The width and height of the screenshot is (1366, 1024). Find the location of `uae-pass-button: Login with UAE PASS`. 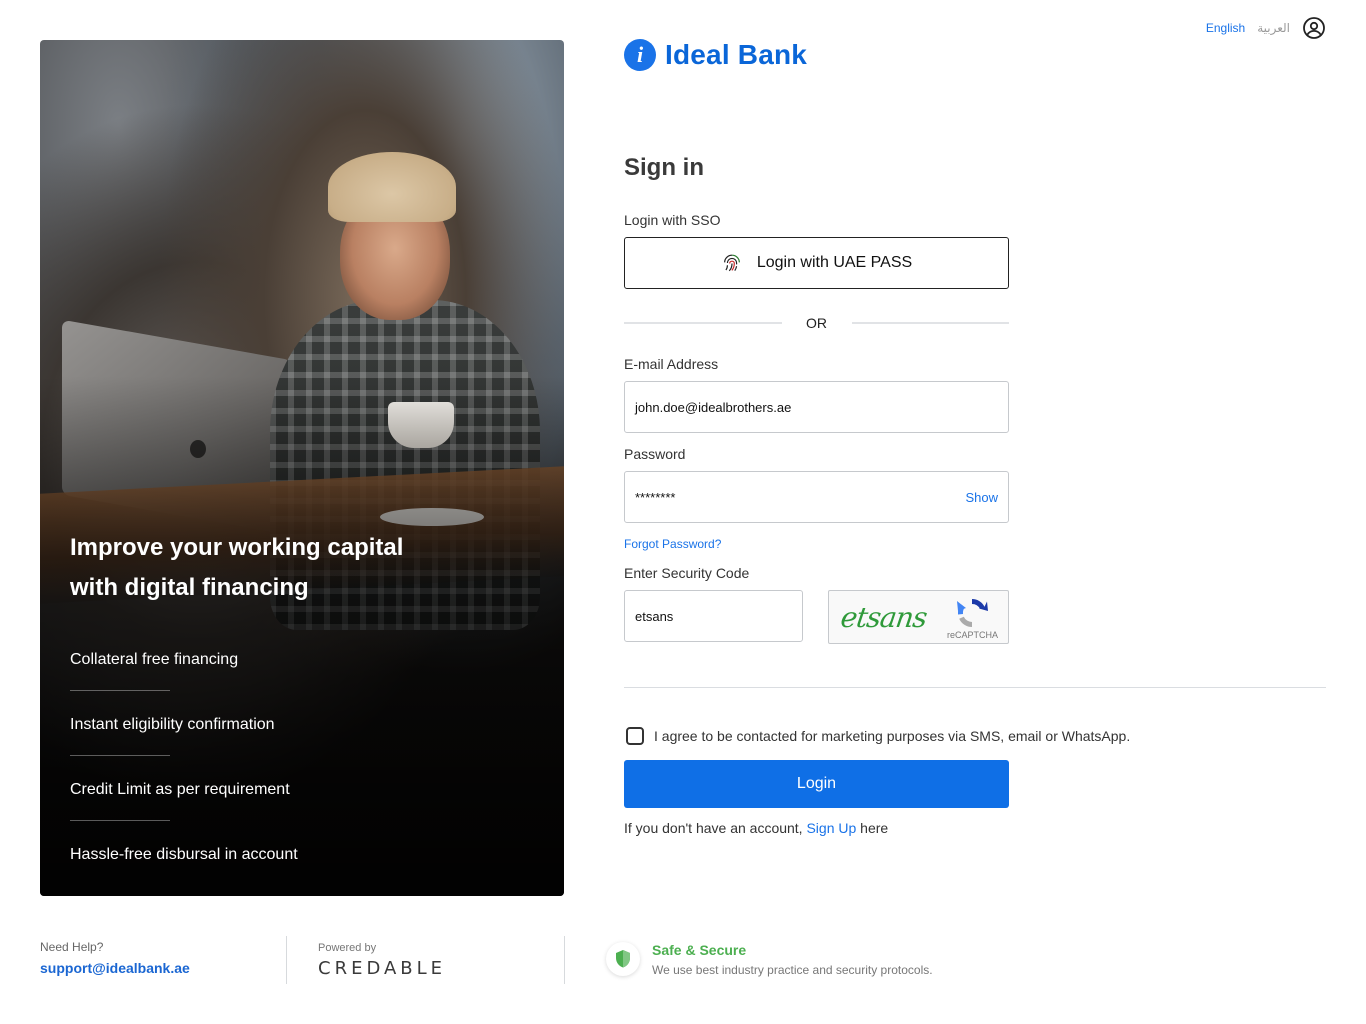

uae-pass-button: Login with UAE PASS is located at coordinates (816, 263).